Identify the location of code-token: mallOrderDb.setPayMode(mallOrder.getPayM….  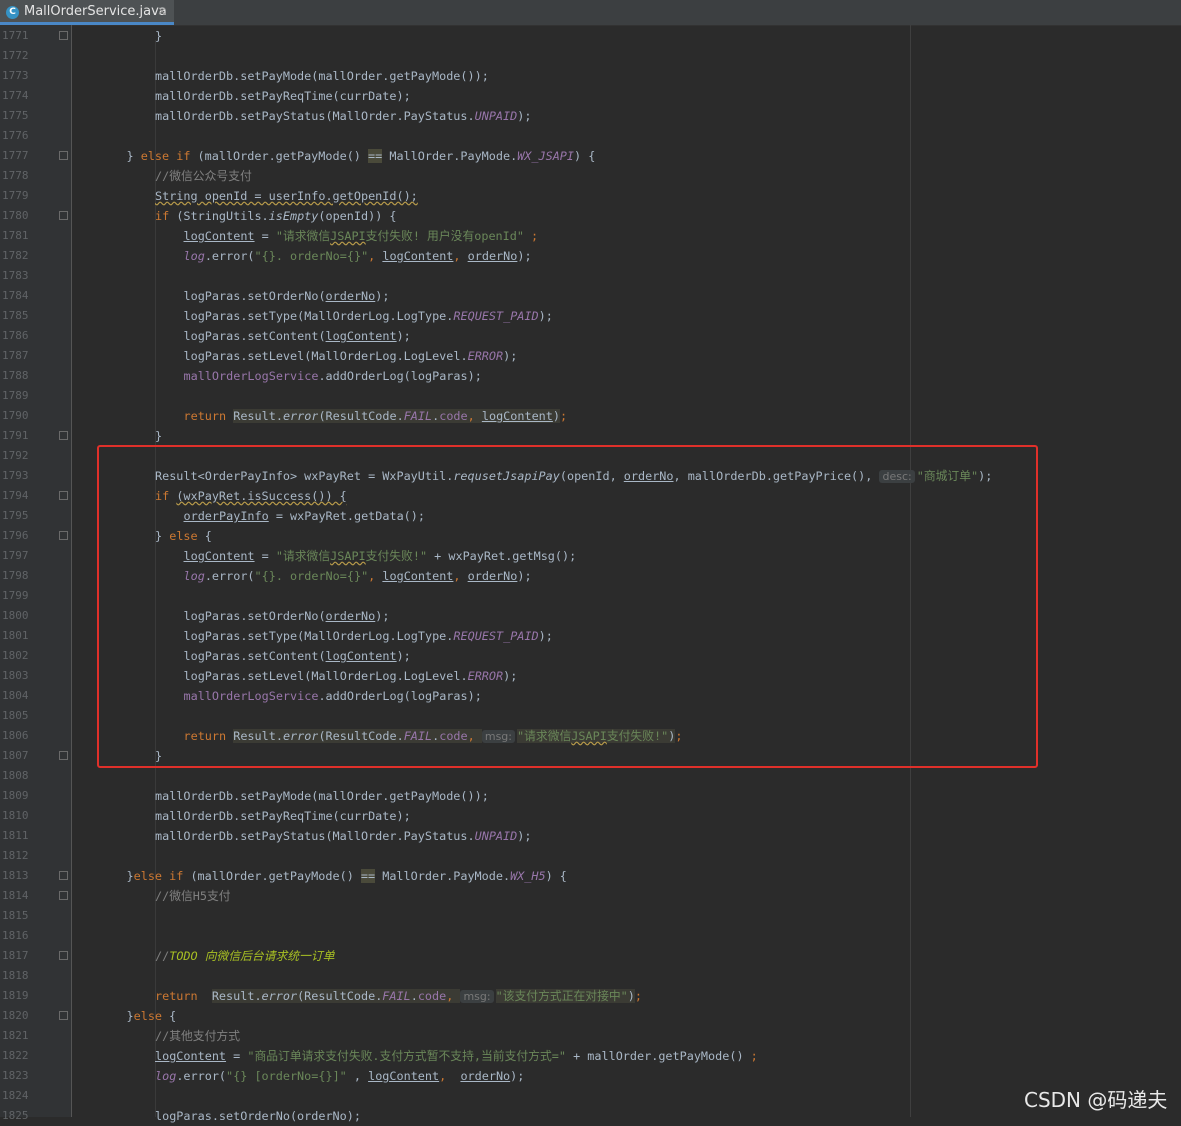
(322, 796).